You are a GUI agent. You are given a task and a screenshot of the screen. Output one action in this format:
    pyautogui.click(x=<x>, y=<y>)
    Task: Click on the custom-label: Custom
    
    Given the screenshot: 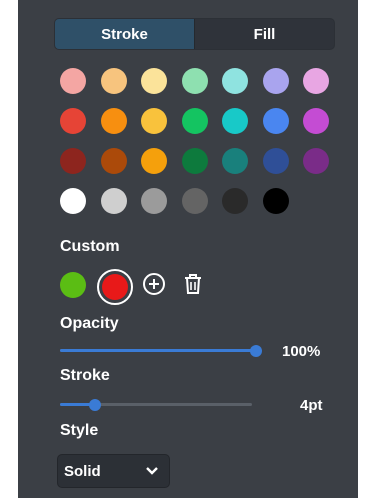 What is the action you would take?
    pyautogui.click(x=90, y=246)
    